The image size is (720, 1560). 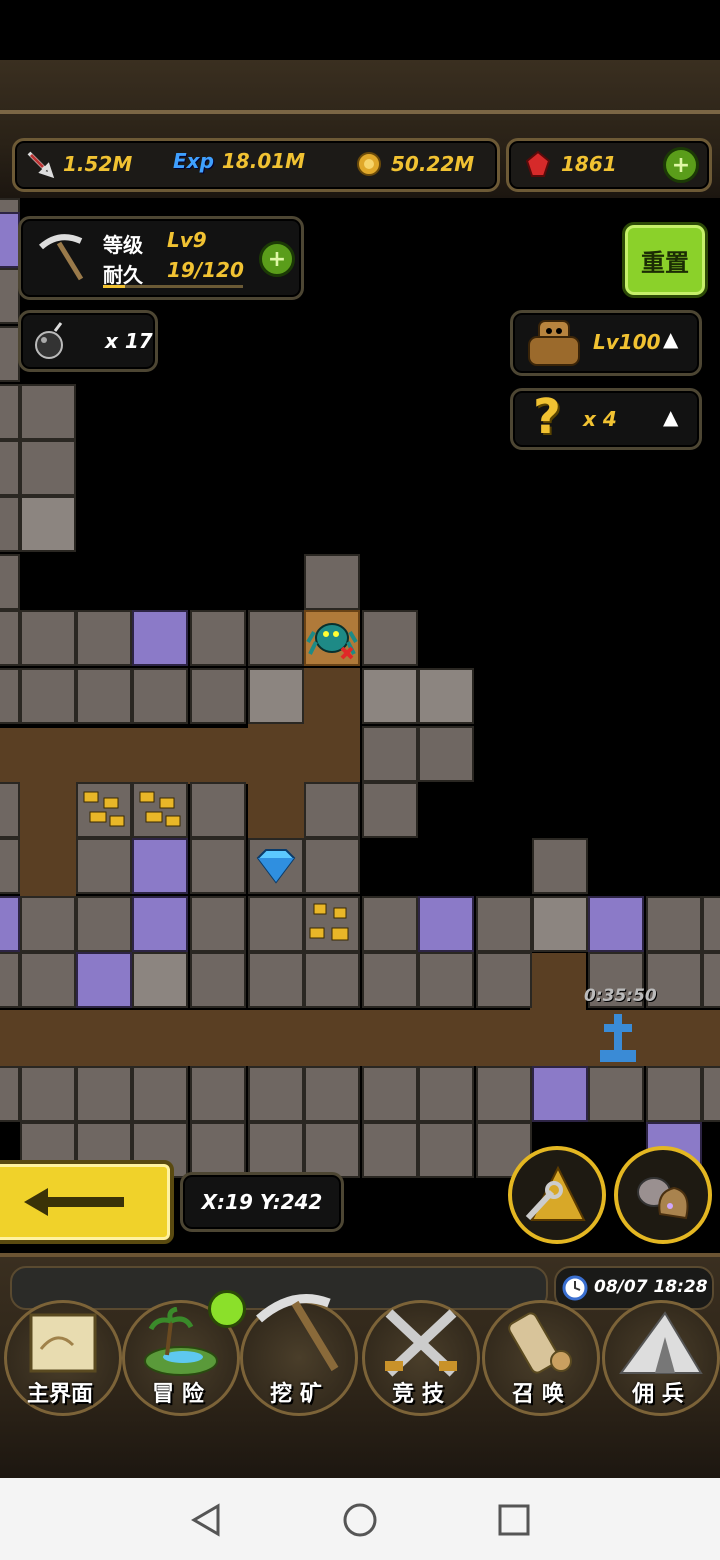 What do you see at coordinates (557, 1195) in the screenshot?
I see `camp-tools-button` at bounding box center [557, 1195].